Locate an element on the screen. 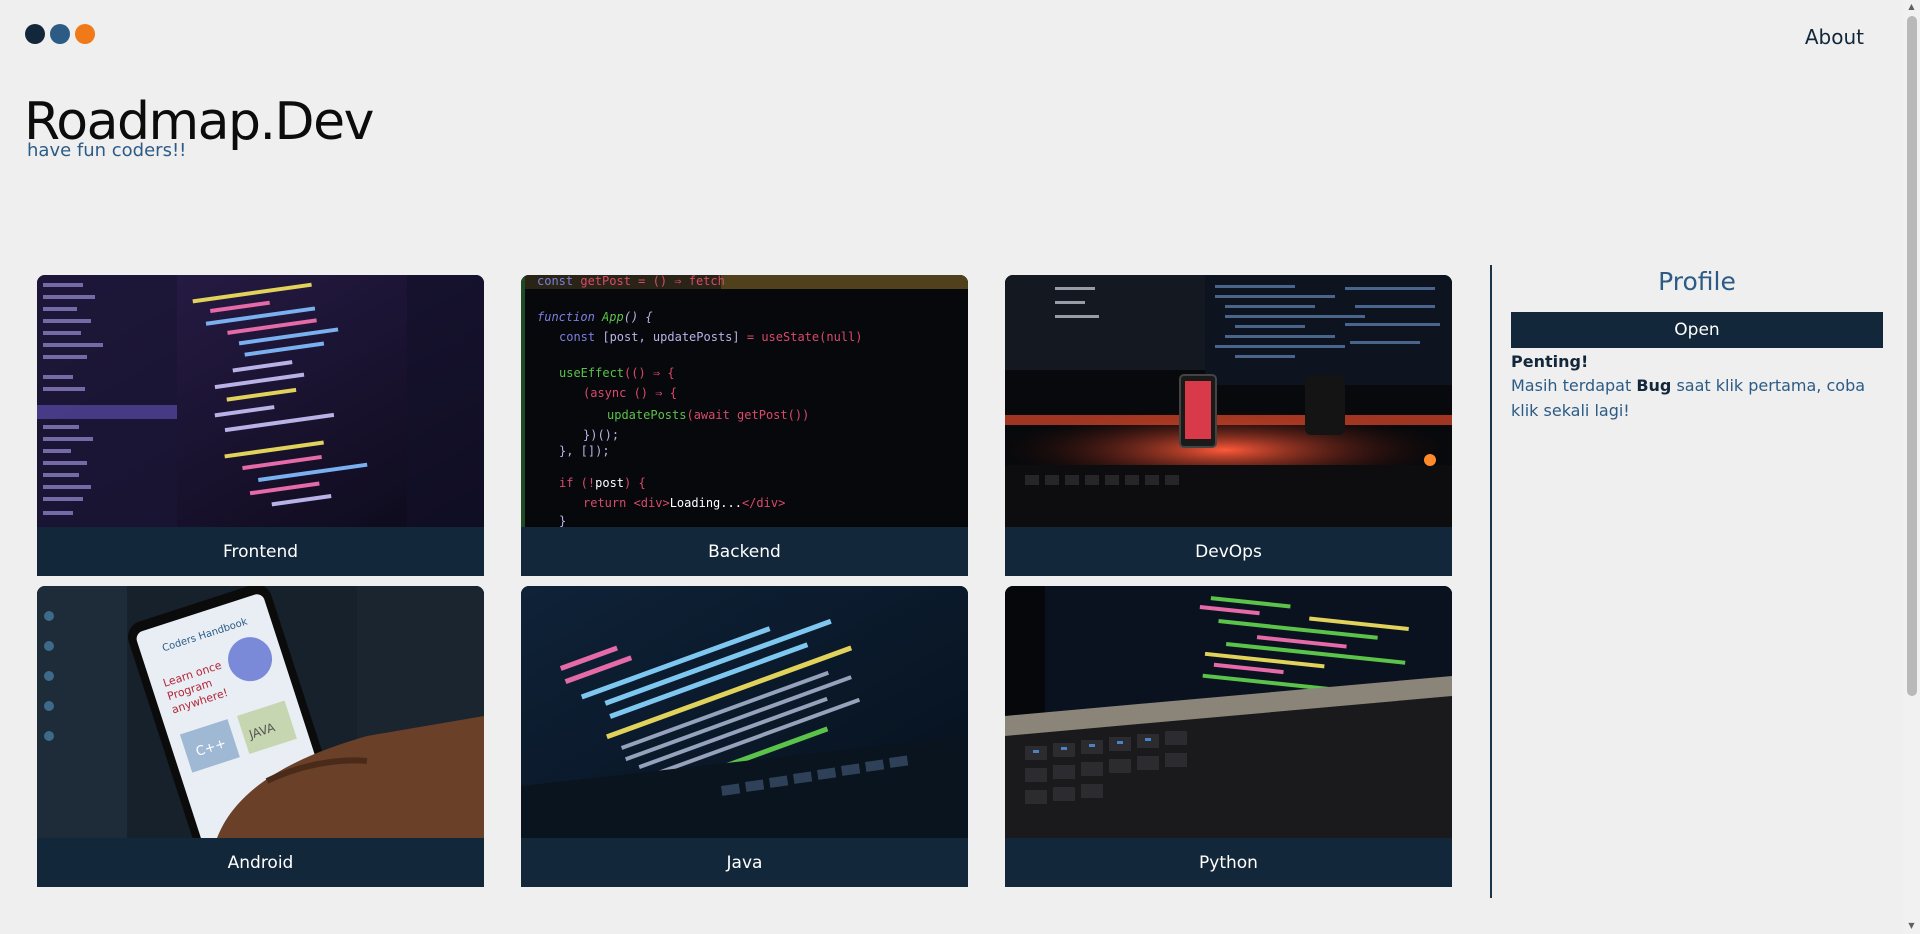 The image size is (1920, 934). scroll-up-icon: ▲ is located at coordinates (1911, 7).